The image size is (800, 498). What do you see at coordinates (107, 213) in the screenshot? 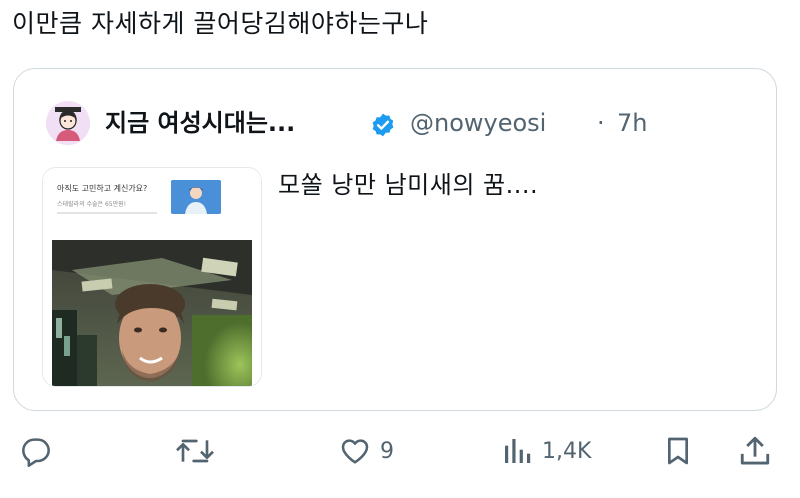
I see `ad-fine-print` at bounding box center [107, 213].